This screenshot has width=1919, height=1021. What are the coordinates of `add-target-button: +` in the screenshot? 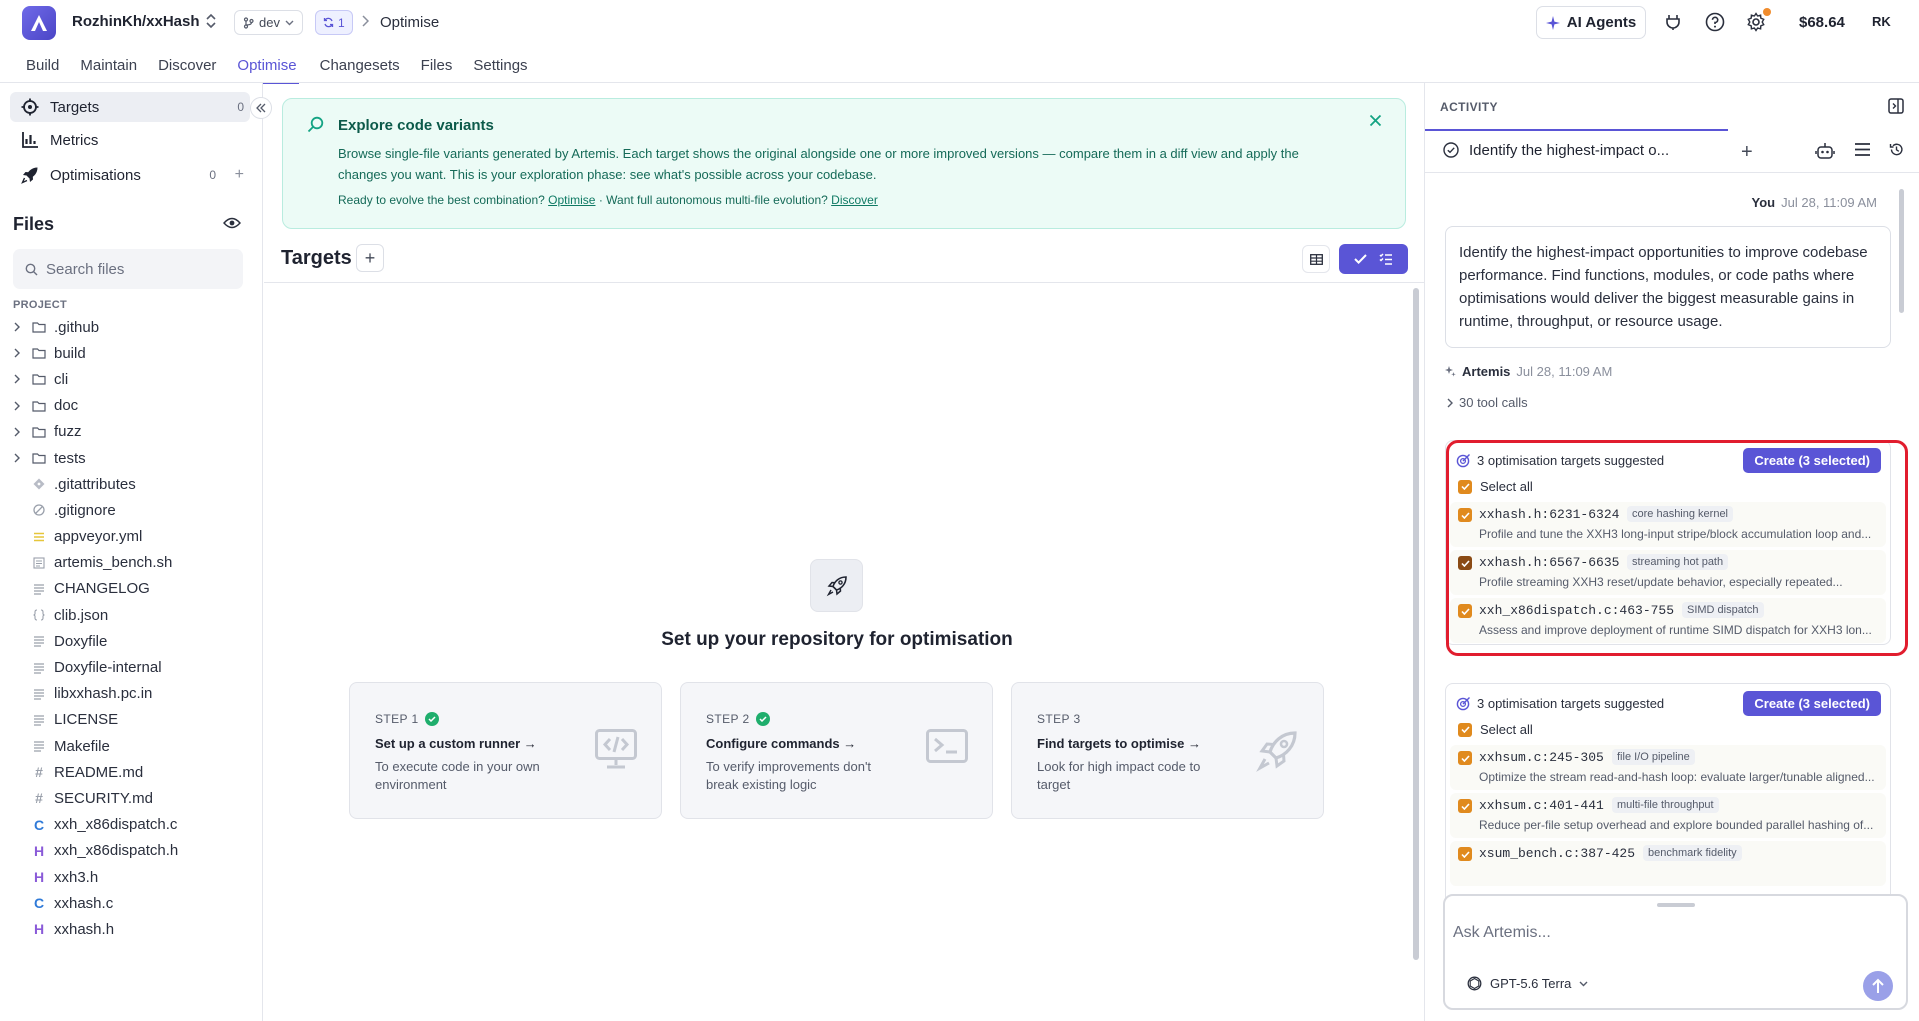 It's located at (370, 258).